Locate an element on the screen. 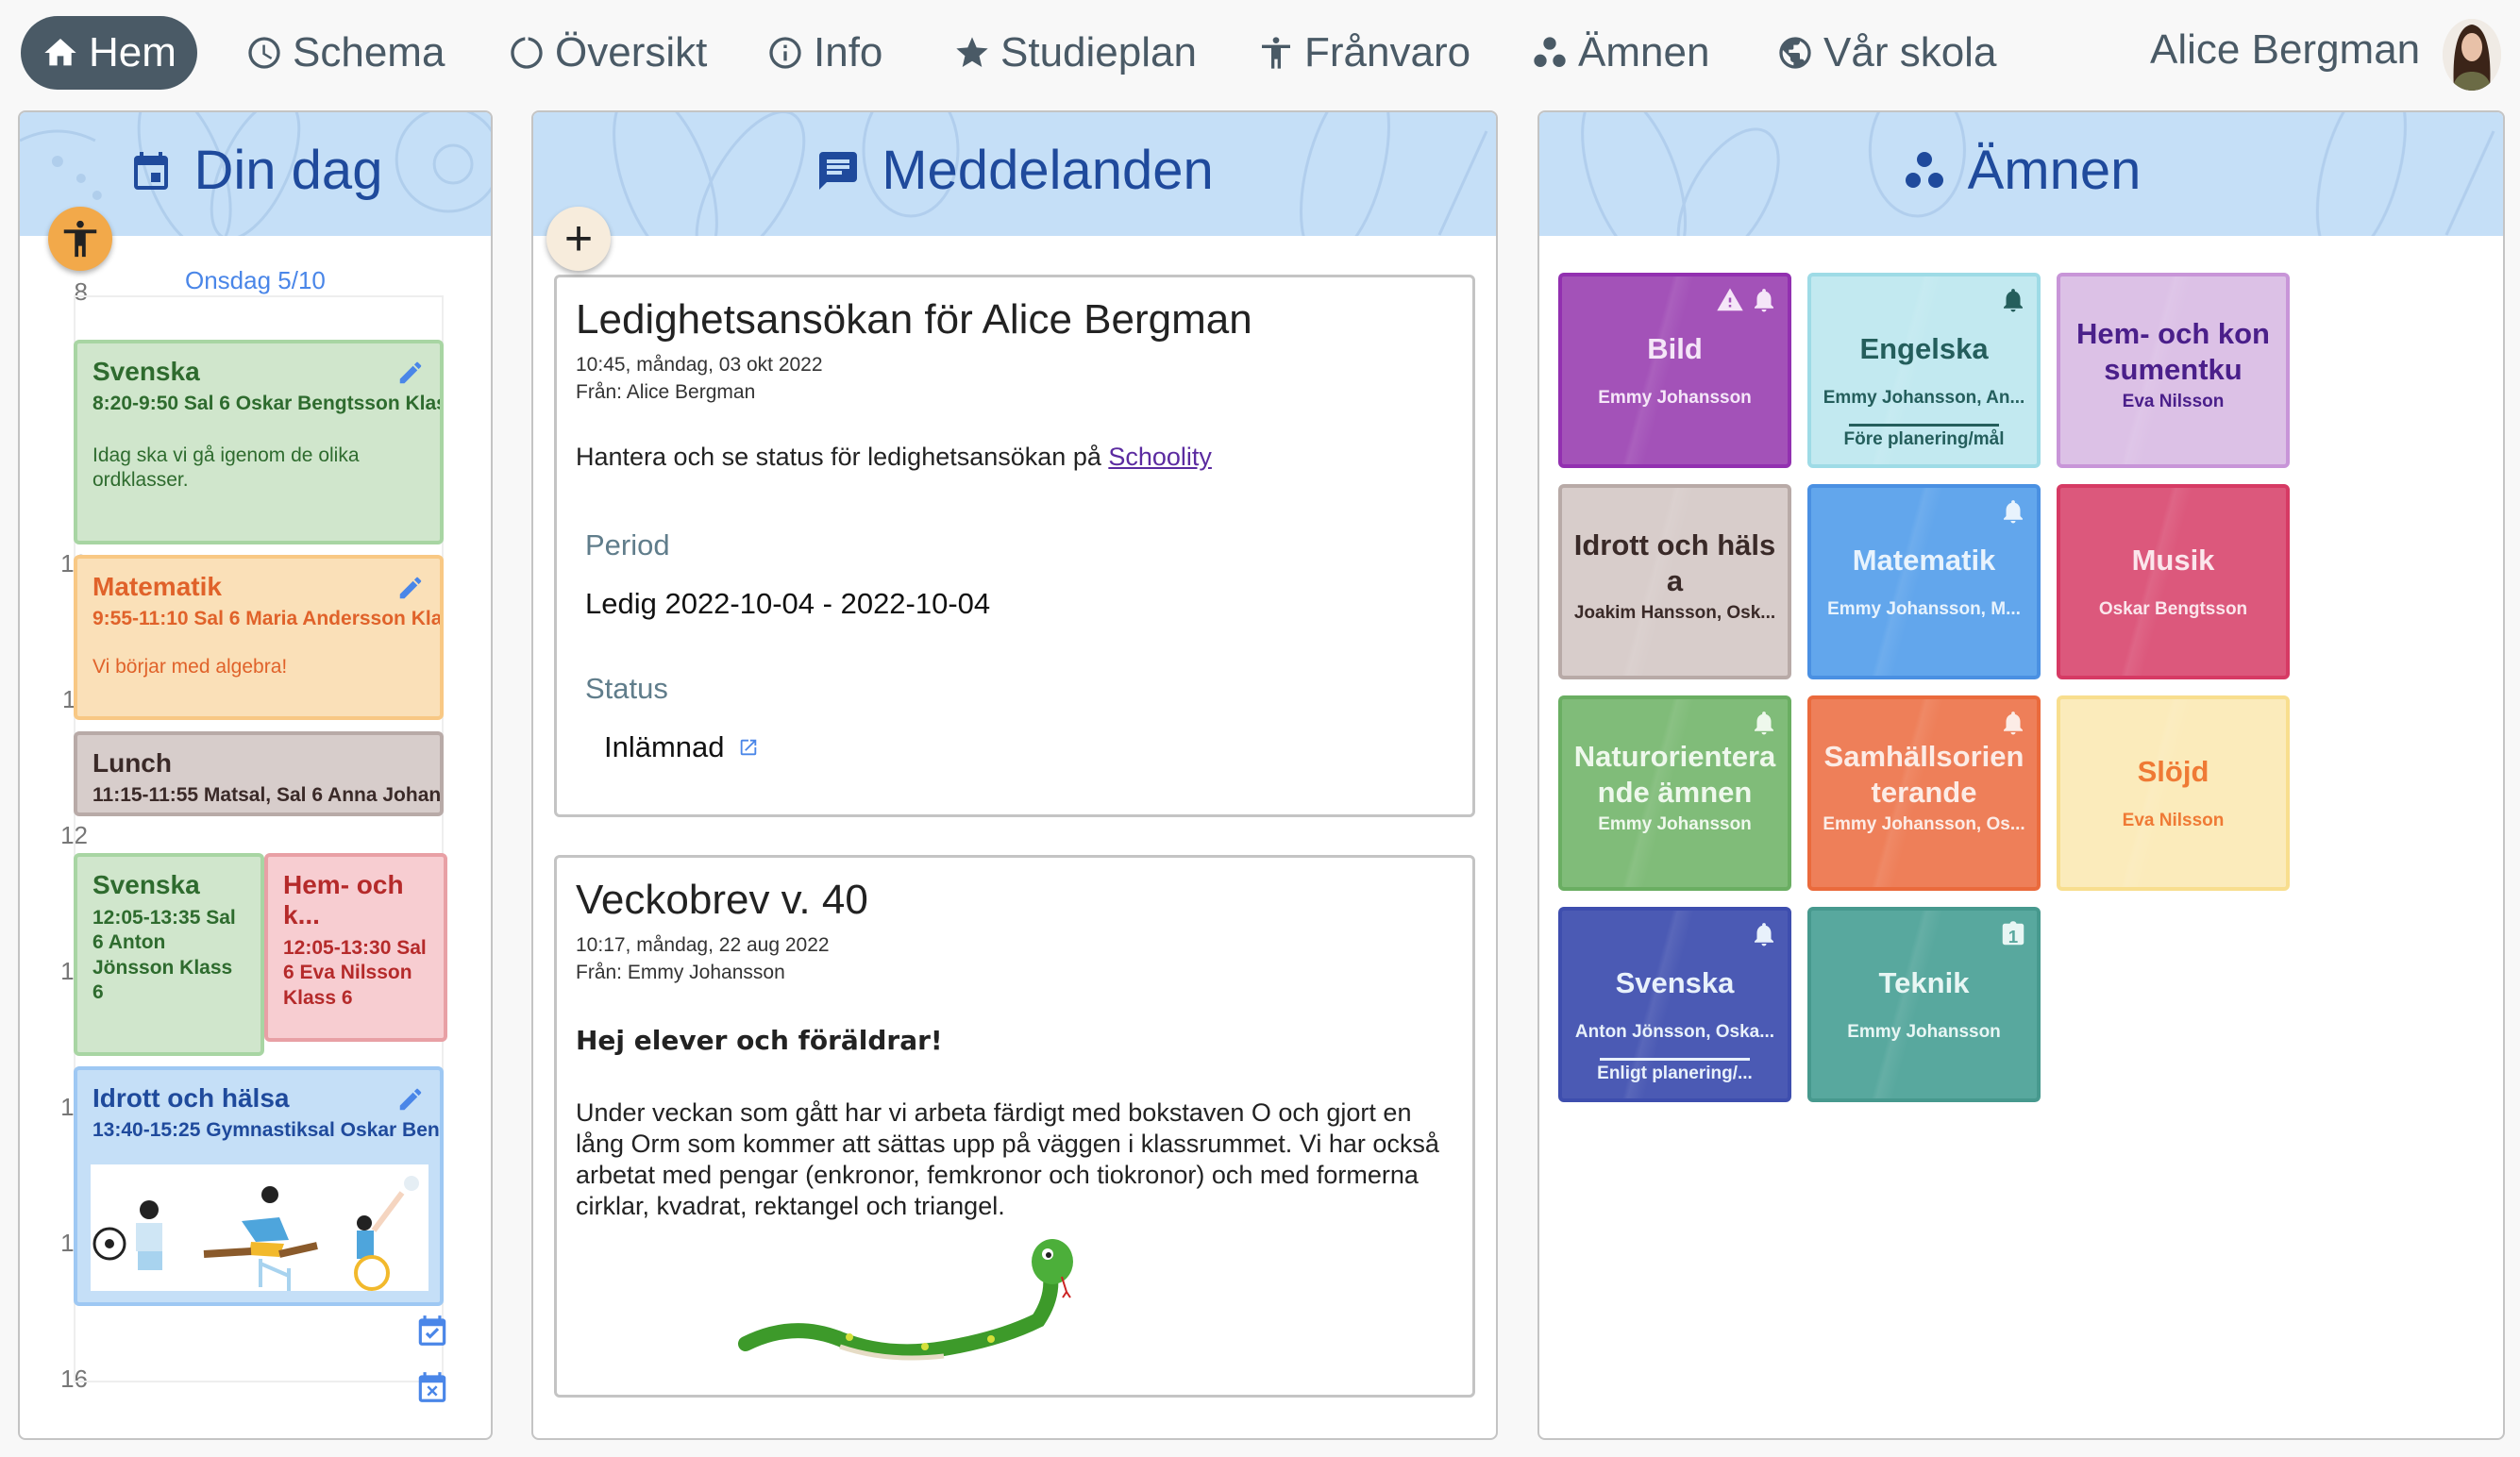 This screenshot has width=2520, height=1457. badge-count: 1 is located at coordinates (2013, 936).